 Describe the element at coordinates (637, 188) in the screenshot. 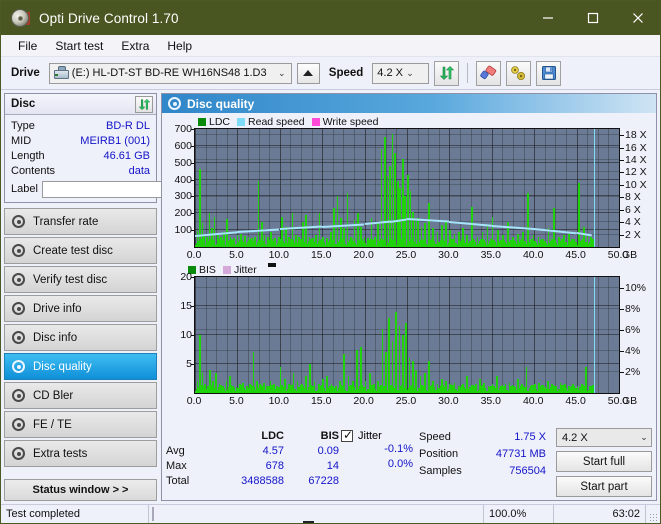

I see `chart-ldc-y2-axis: 2 X4 X6 X8 X 10 X 12 X 14 X 16 X 18 X` at that location.